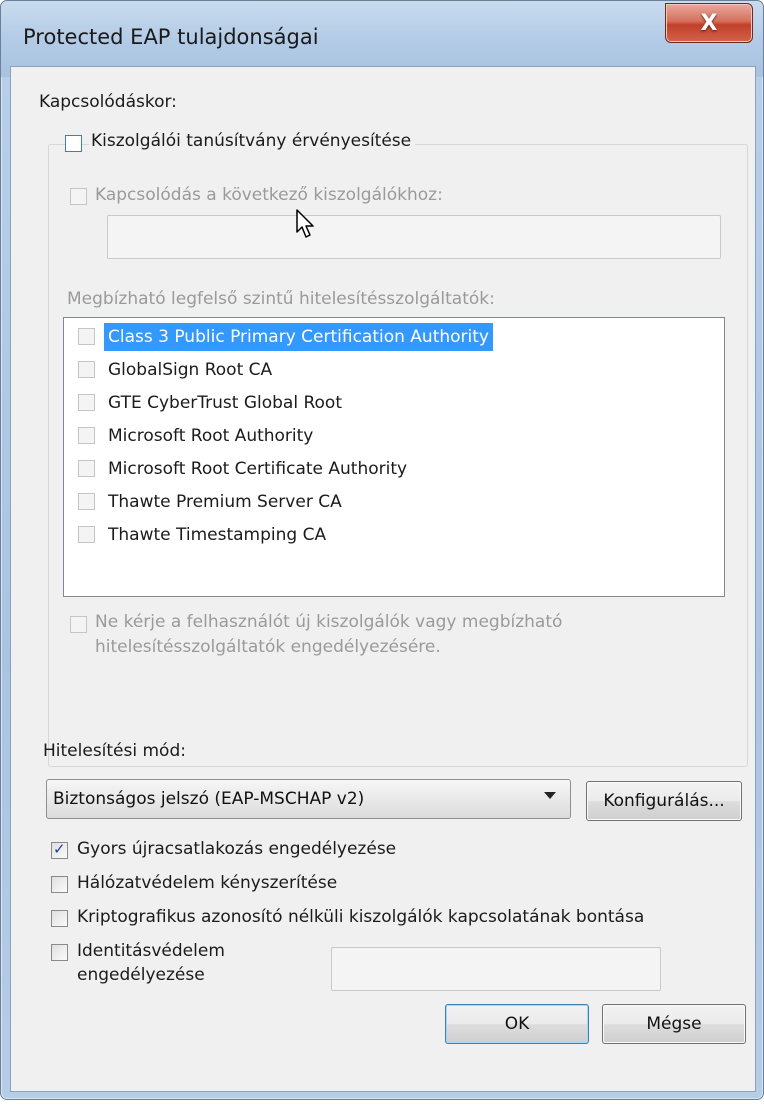 The image size is (764, 1105). Describe the element at coordinates (190, 370) in the screenshot. I see `ca-name: GlobalSign Root CA` at that location.